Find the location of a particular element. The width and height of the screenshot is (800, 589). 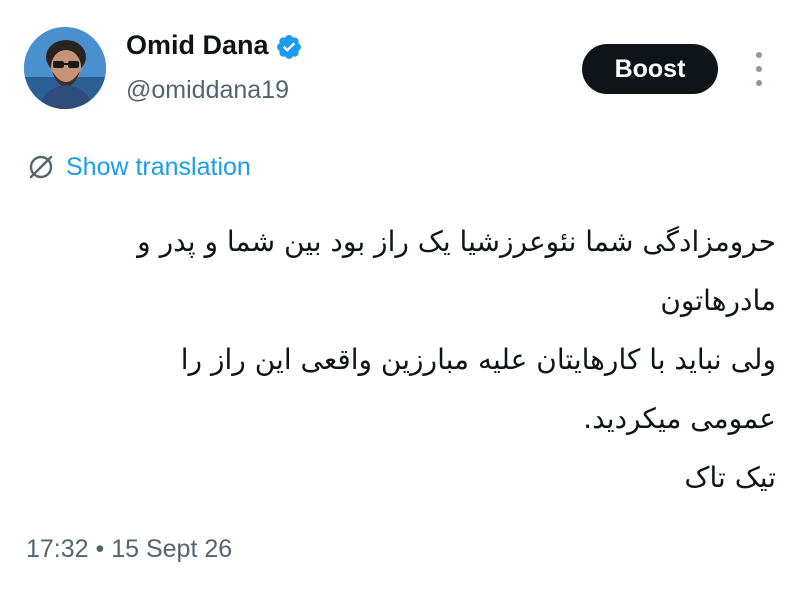

translate-icon is located at coordinates (41, 167).